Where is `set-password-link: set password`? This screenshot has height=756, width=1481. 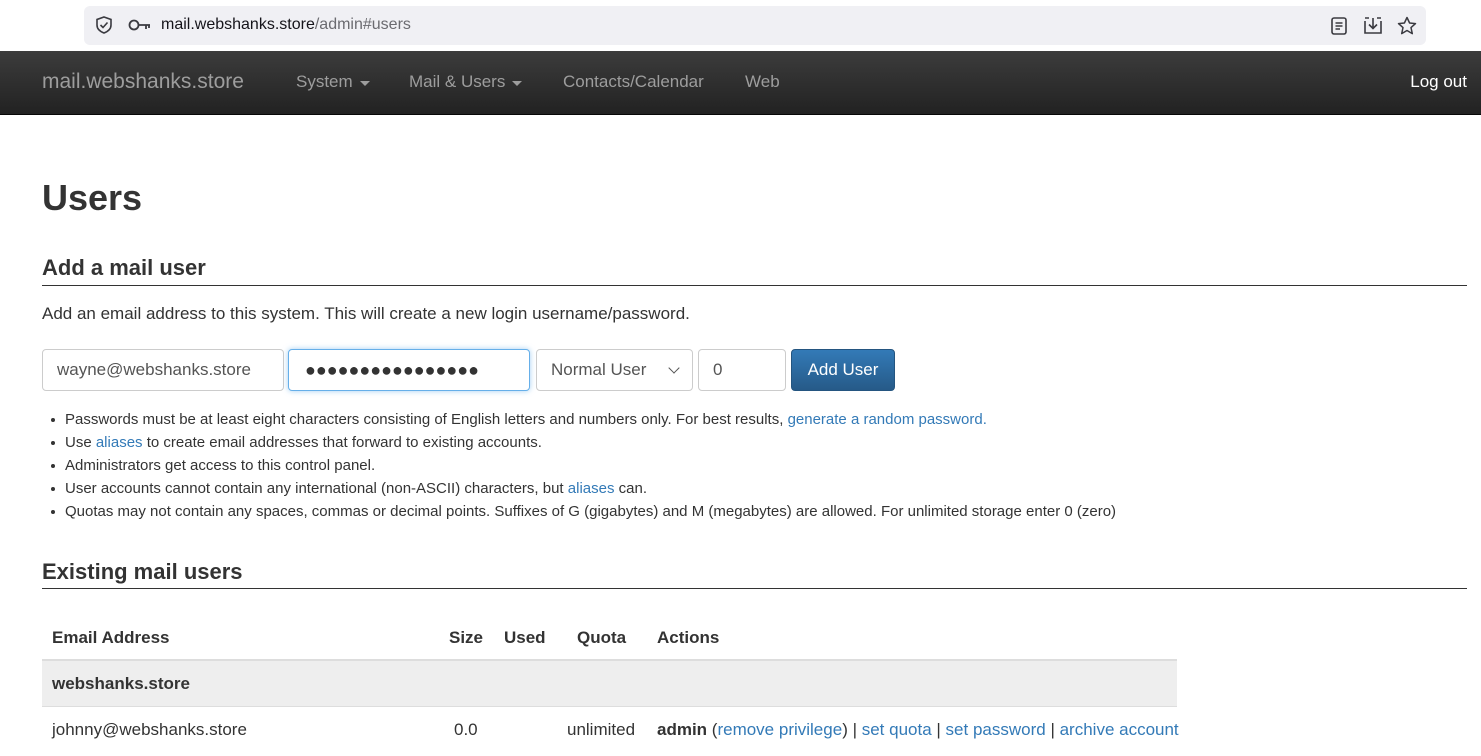 set-password-link: set password is located at coordinates (996, 729).